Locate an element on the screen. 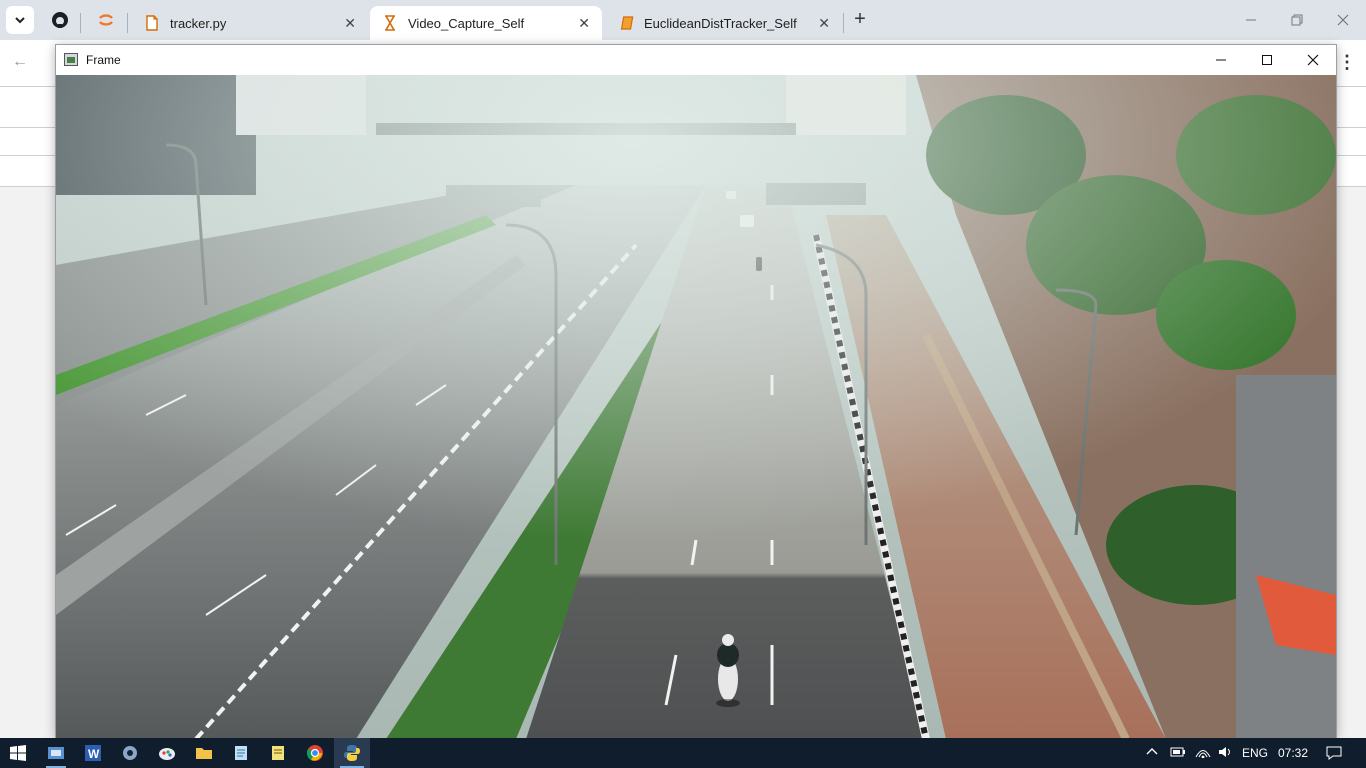 This screenshot has height=768, width=1366. browser-close-button is located at coordinates (1343, 20).